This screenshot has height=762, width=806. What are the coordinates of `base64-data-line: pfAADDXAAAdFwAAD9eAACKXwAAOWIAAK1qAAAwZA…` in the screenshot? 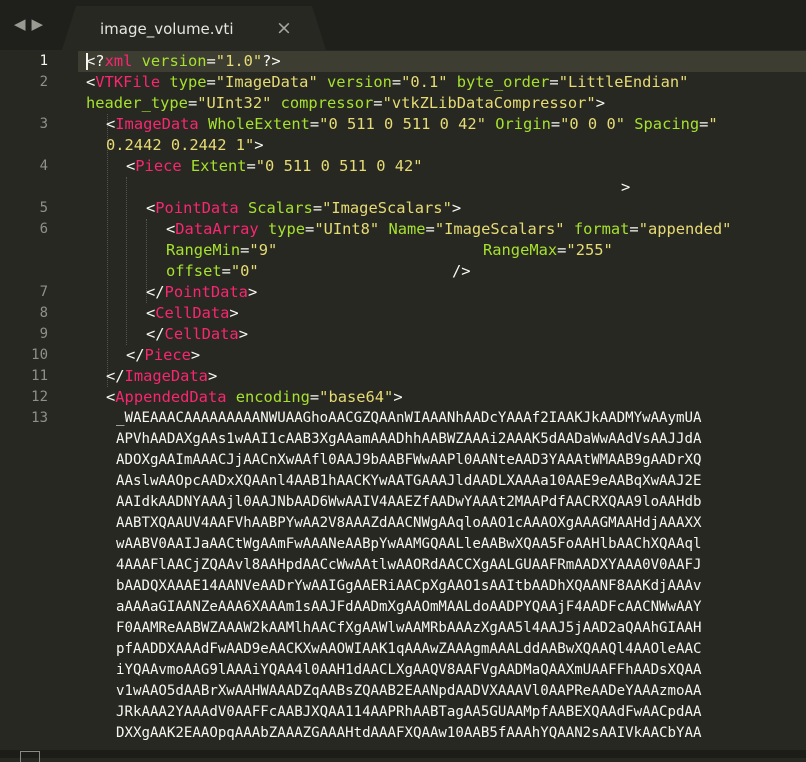 It's located at (409, 649).